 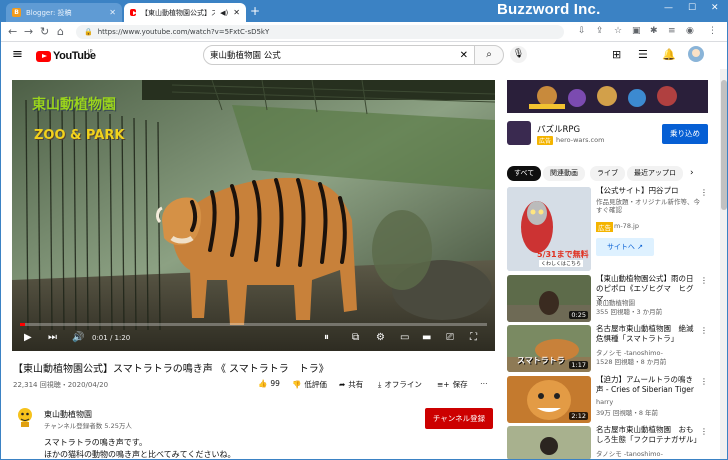 I want to click on ad-app-icon, so click(x=519, y=133).